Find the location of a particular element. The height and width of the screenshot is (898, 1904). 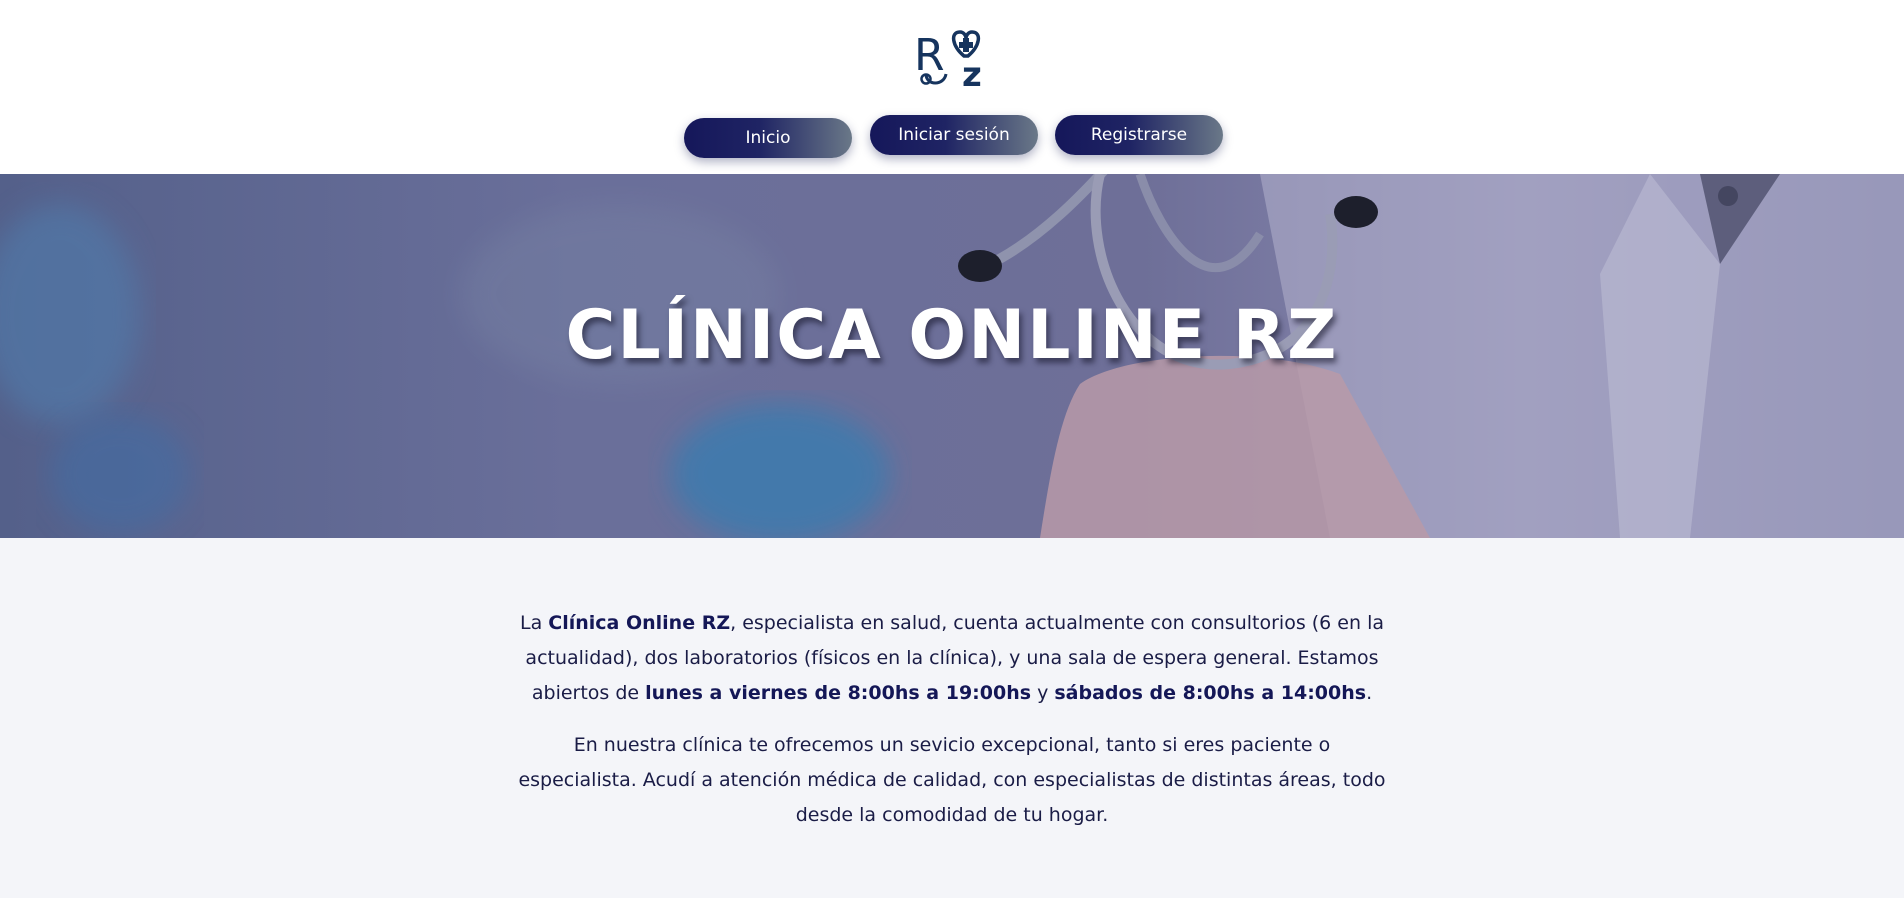

nav-inicio-button: Inicio is located at coordinates (768, 138).